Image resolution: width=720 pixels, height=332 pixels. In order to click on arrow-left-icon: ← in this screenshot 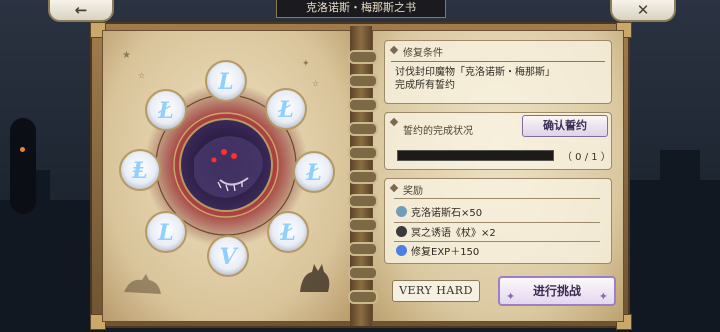, I will do `click(81, 10)`.